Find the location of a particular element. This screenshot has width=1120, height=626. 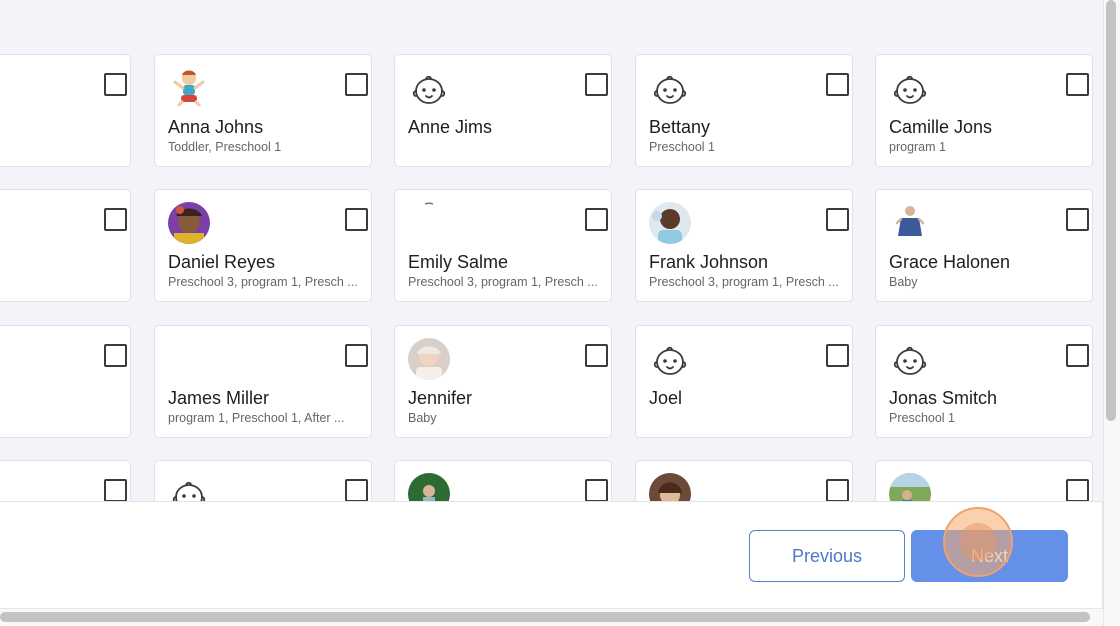

student-name: Anna Johns is located at coordinates (216, 127).